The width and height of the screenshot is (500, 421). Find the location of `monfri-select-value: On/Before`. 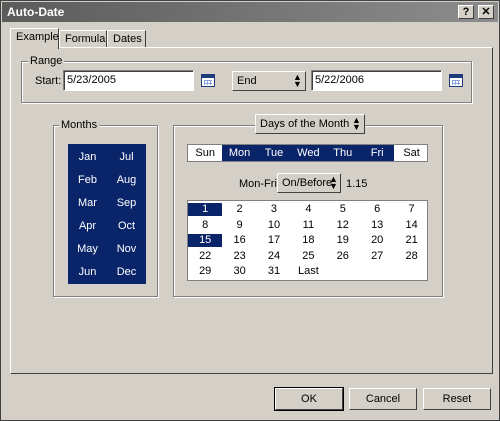

monfri-select-value: On/Before is located at coordinates (307, 183).